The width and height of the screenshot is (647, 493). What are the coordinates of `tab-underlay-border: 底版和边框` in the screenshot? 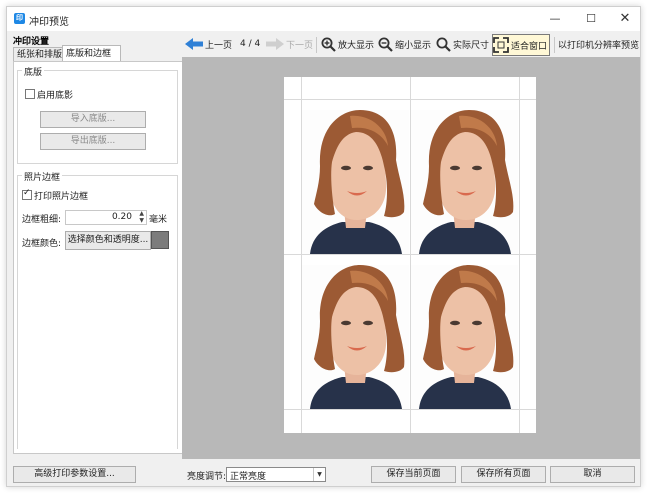 It's located at (91, 53).